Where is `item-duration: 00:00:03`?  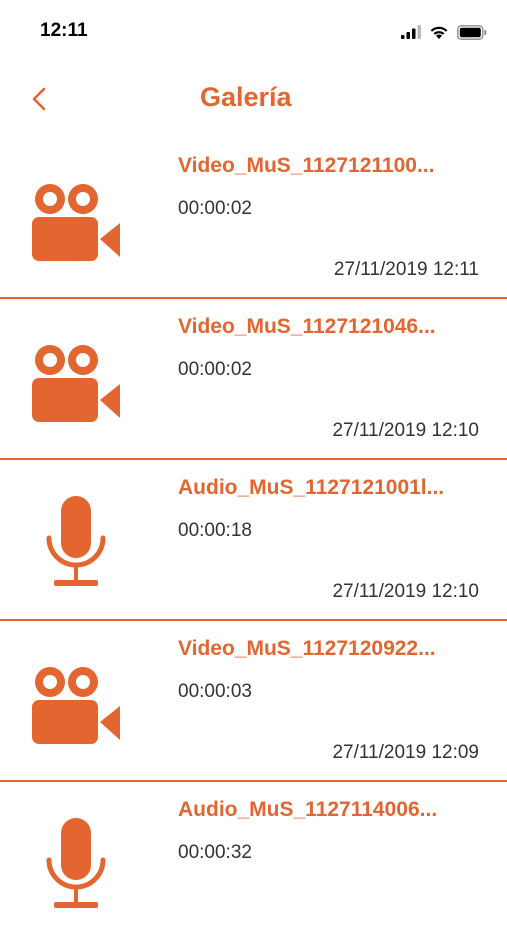 item-duration: 00:00:03 is located at coordinates (215, 691).